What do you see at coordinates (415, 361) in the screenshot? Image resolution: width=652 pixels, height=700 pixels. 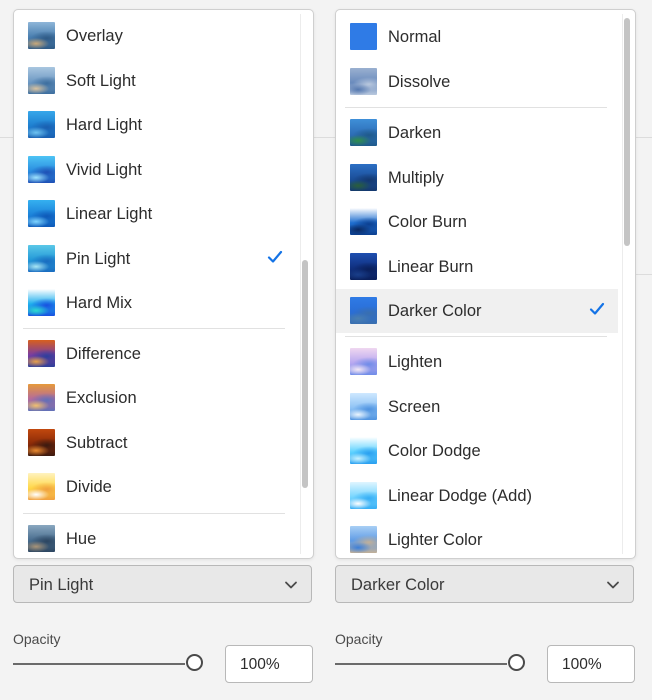 I see `menu-item-label: Lighten` at bounding box center [415, 361].